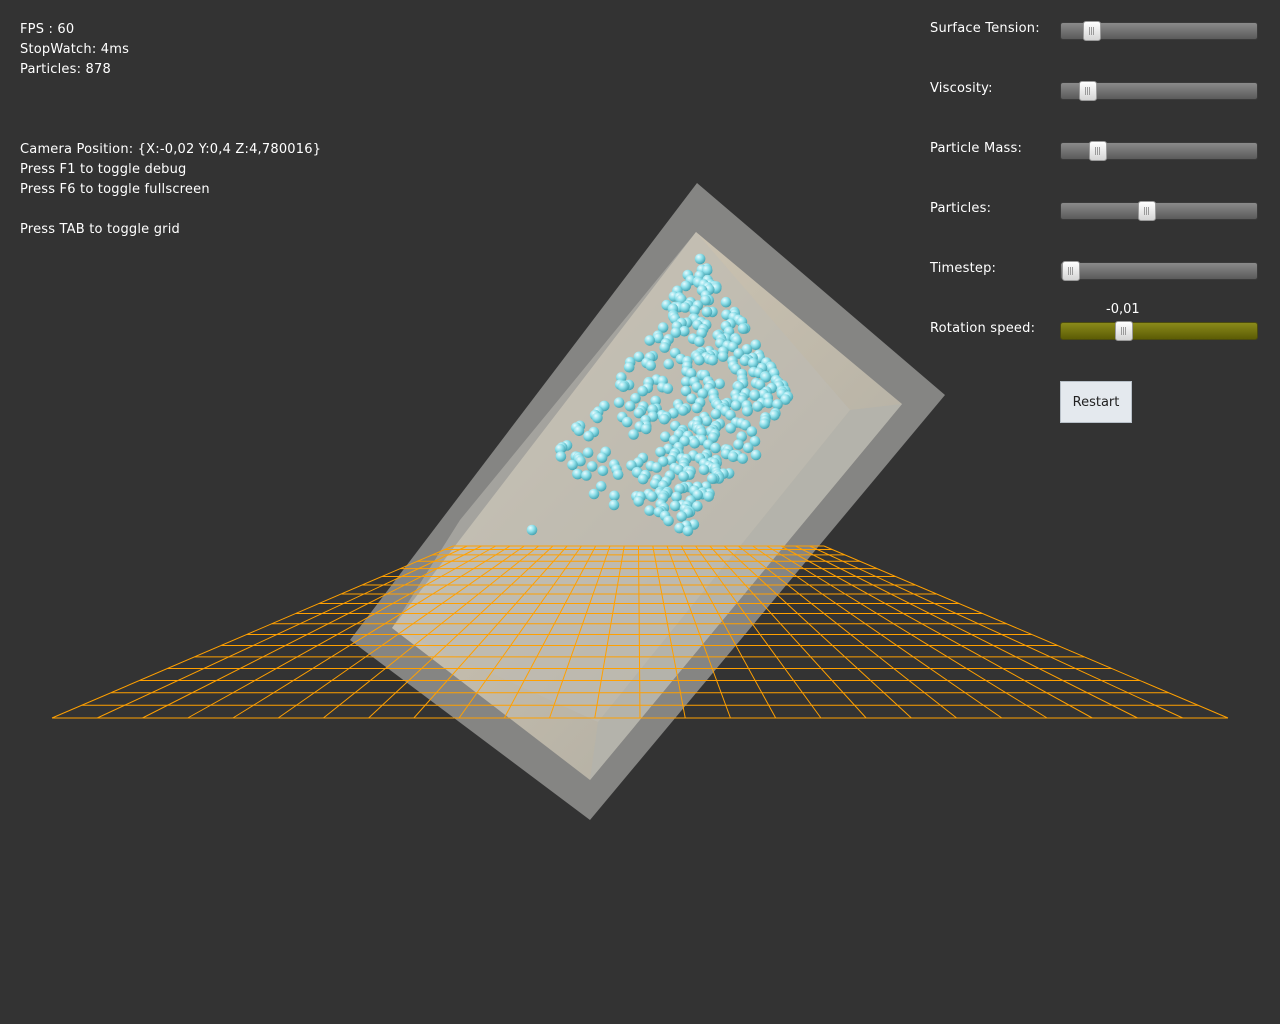 This screenshot has width=1280, height=1024. Describe the element at coordinates (75, 49) in the screenshot. I see `stopwatch-readout: StopWatch: 4ms` at that location.